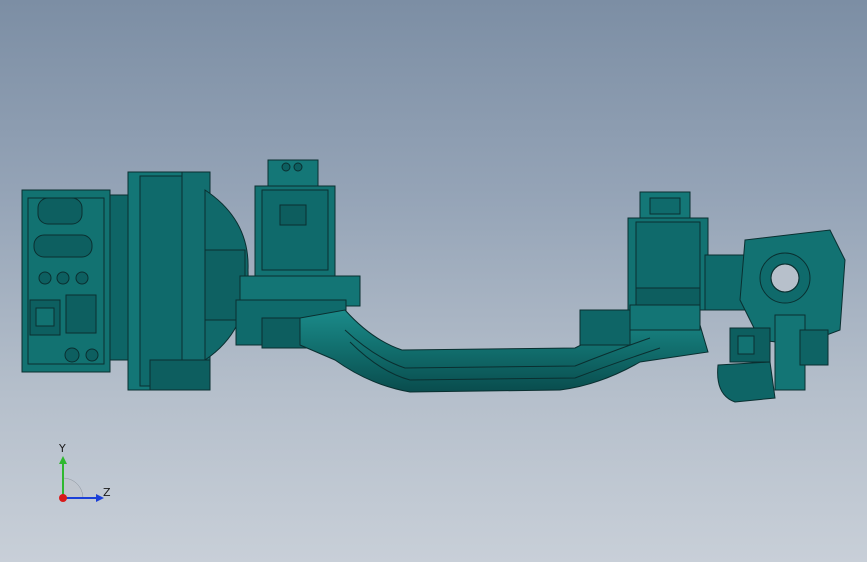 This screenshot has width=867, height=562. Describe the element at coordinates (62, 448) in the screenshot. I see `y-axis-label: Y` at that location.